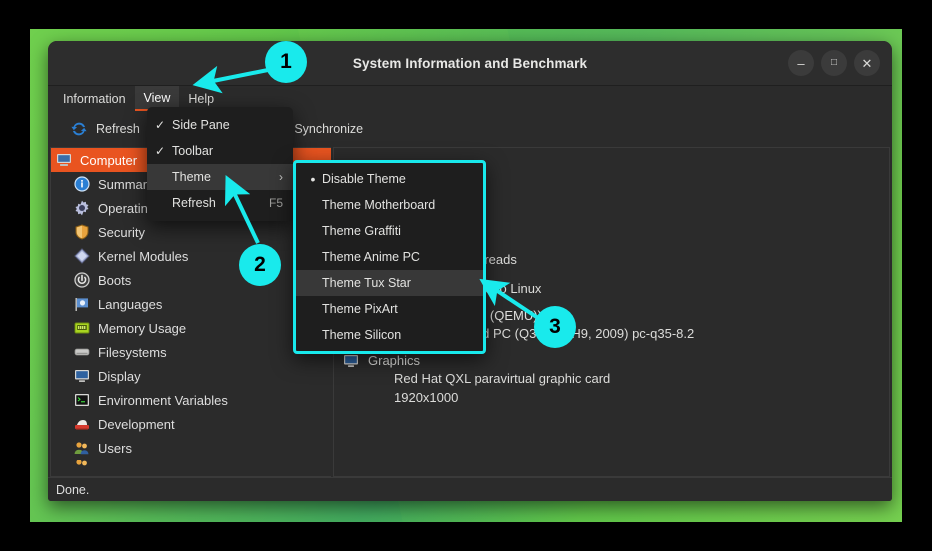 This screenshot has height=551, width=932. I want to click on annotation-badge-2: 2, so click(260, 265).